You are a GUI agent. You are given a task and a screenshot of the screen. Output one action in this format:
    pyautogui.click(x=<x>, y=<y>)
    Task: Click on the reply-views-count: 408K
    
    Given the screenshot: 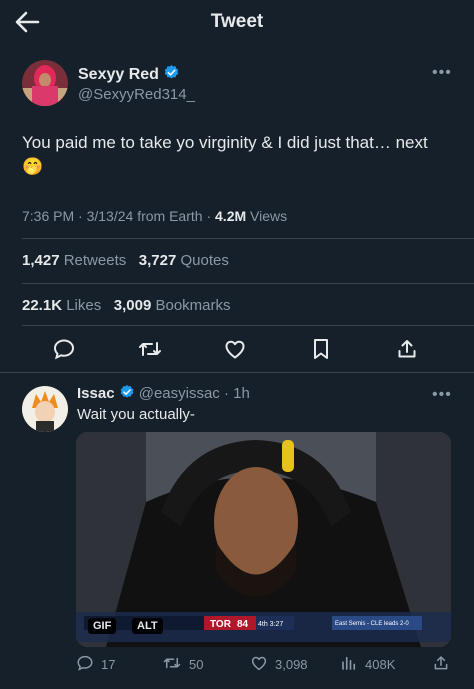 What is the action you would take?
    pyautogui.click(x=380, y=664)
    